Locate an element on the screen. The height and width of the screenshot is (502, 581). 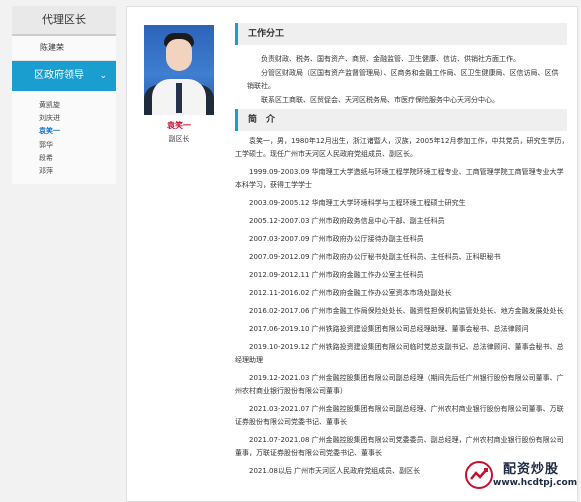
sidebar: 代理区长 陈建荣 区政府领导 ⌄ 黄凯旋 刘庆进 袁笑一 郭华 段希 邓萍 is located at coordinates (64, 95).